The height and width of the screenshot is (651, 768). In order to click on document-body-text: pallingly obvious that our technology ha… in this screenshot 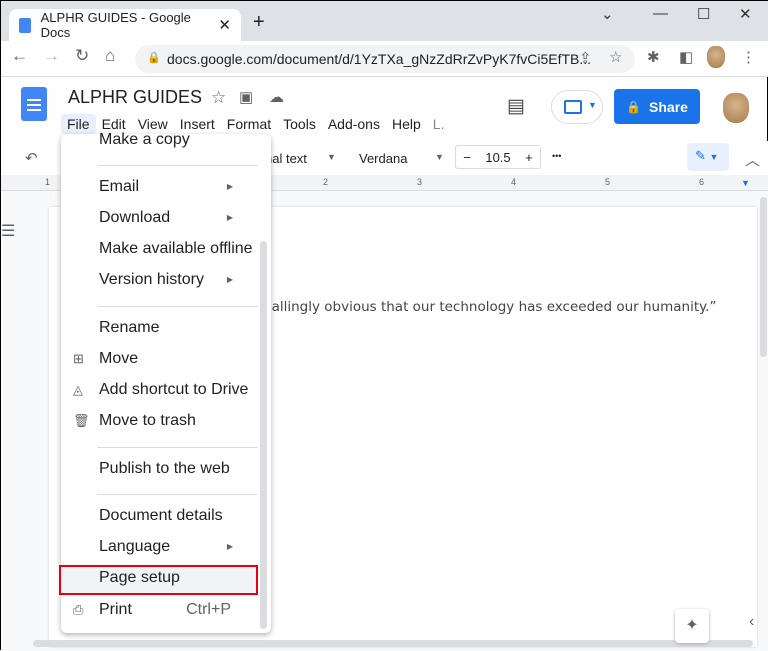, I will do `click(489, 307)`.